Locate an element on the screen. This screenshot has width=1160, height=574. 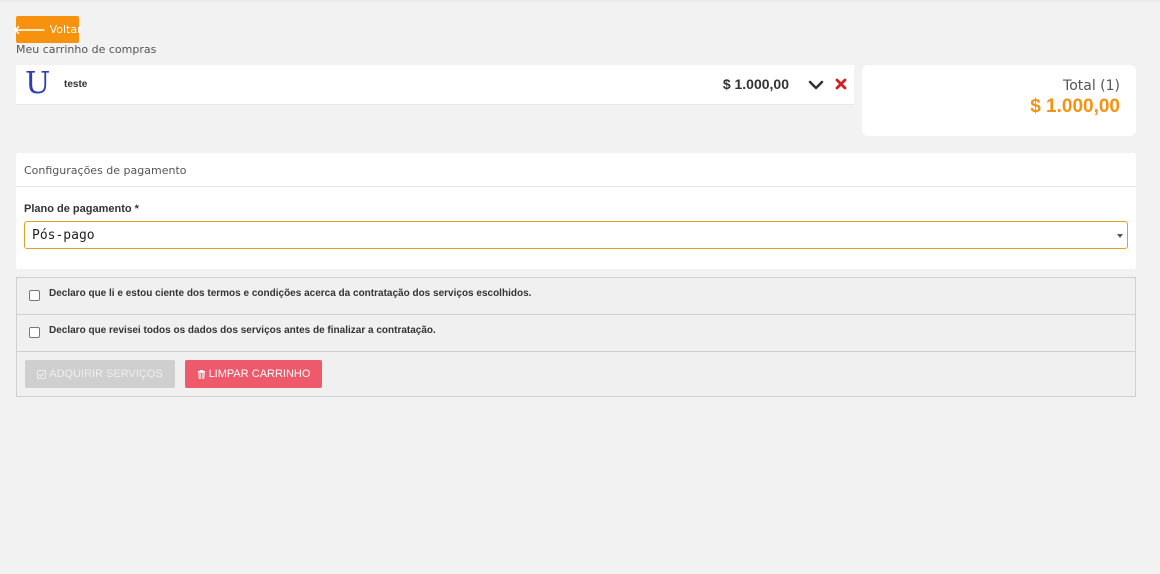
payment-plan-select: Pós-pago is located at coordinates (576, 235).